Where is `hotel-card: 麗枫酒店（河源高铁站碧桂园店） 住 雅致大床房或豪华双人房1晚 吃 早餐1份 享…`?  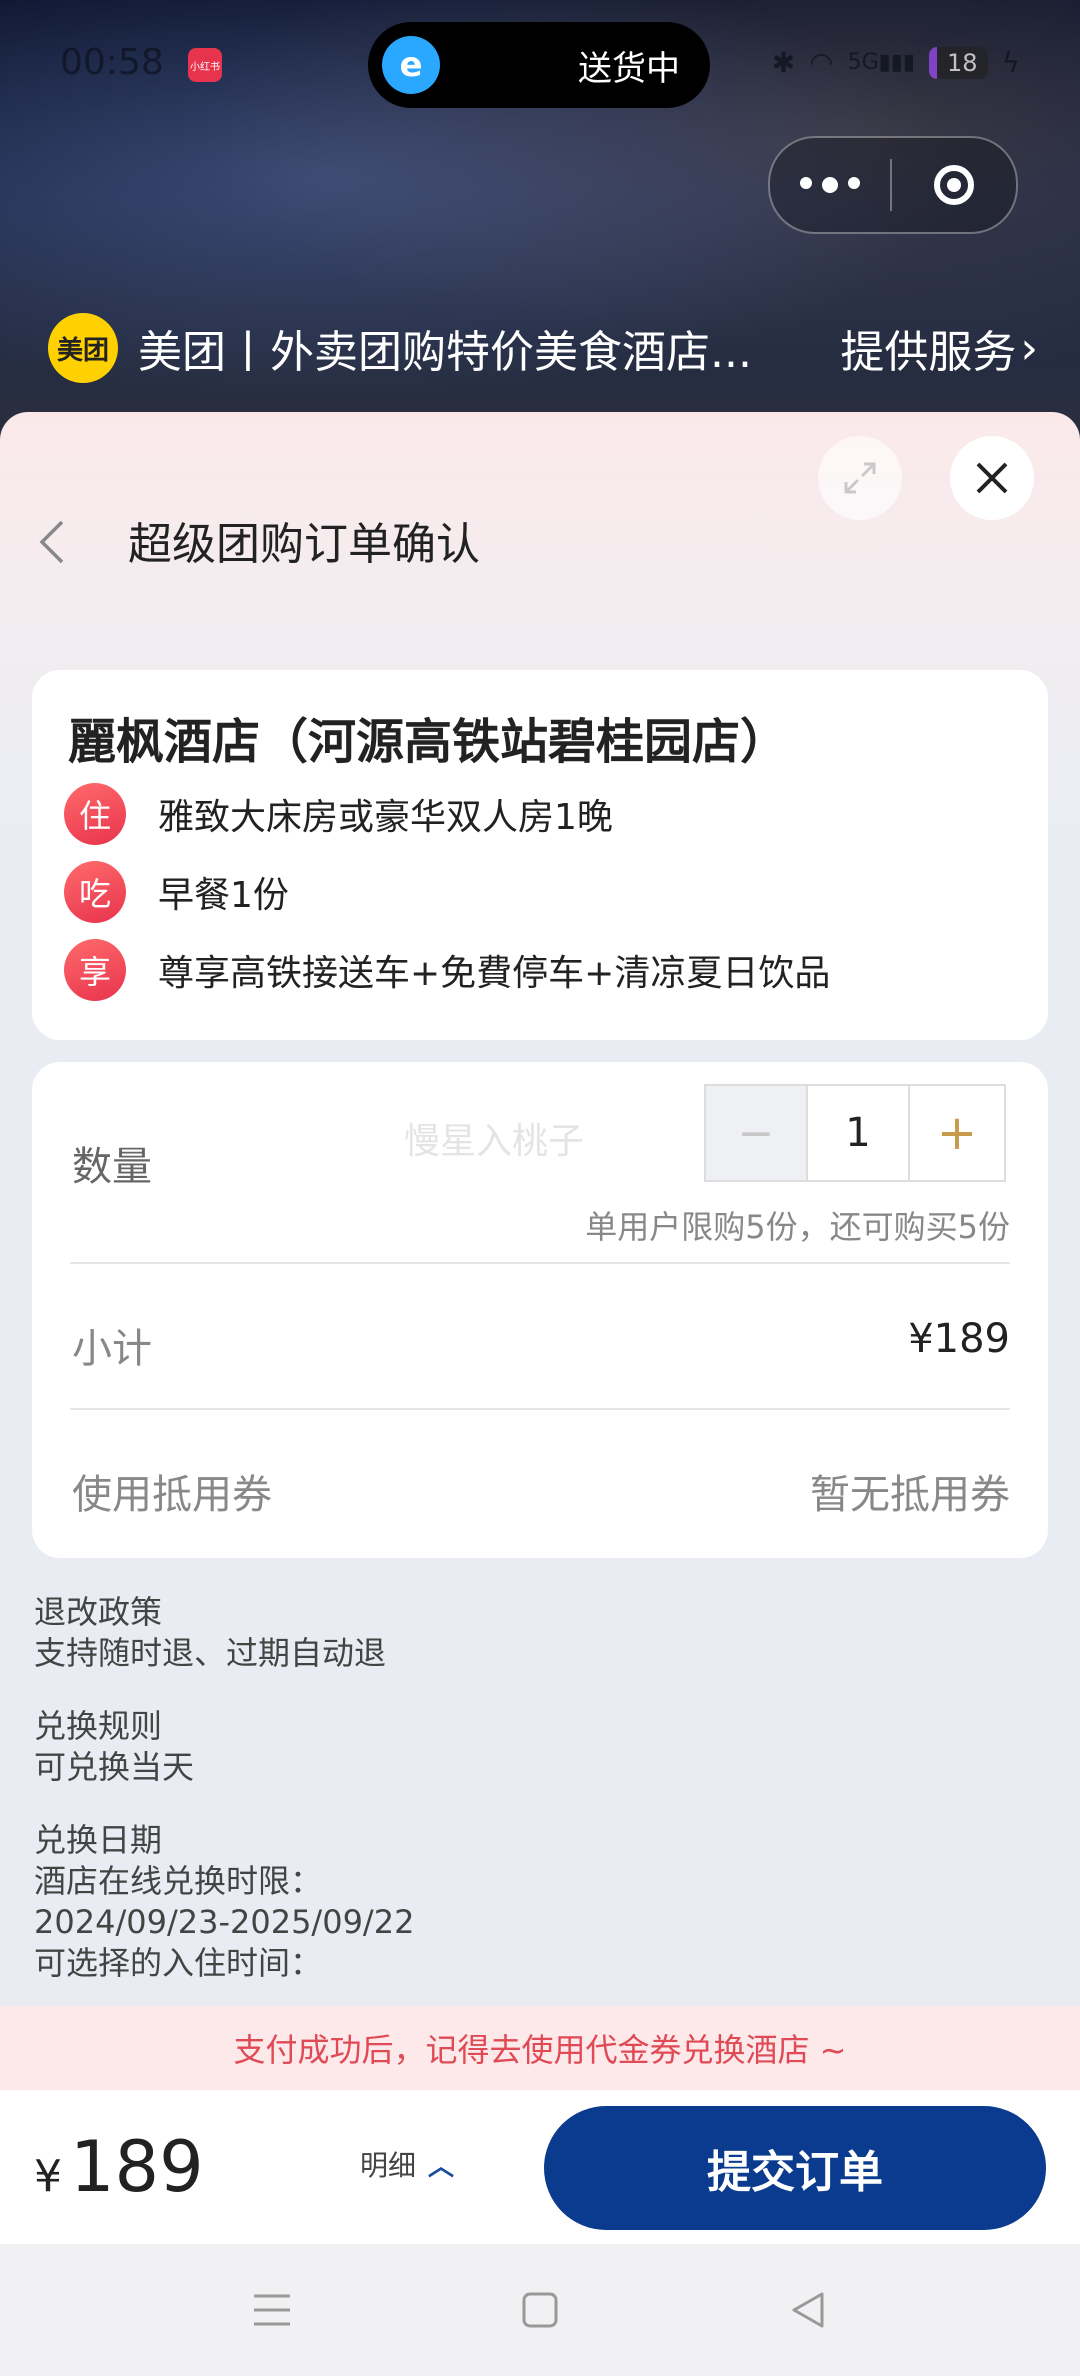
hotel-card: 麗枫酒店（河源高铁站碧桂园店） 住 雅致大床房或豪华双人房1晚 吃 早餐1份 享… is located at coordinates (540, 855).